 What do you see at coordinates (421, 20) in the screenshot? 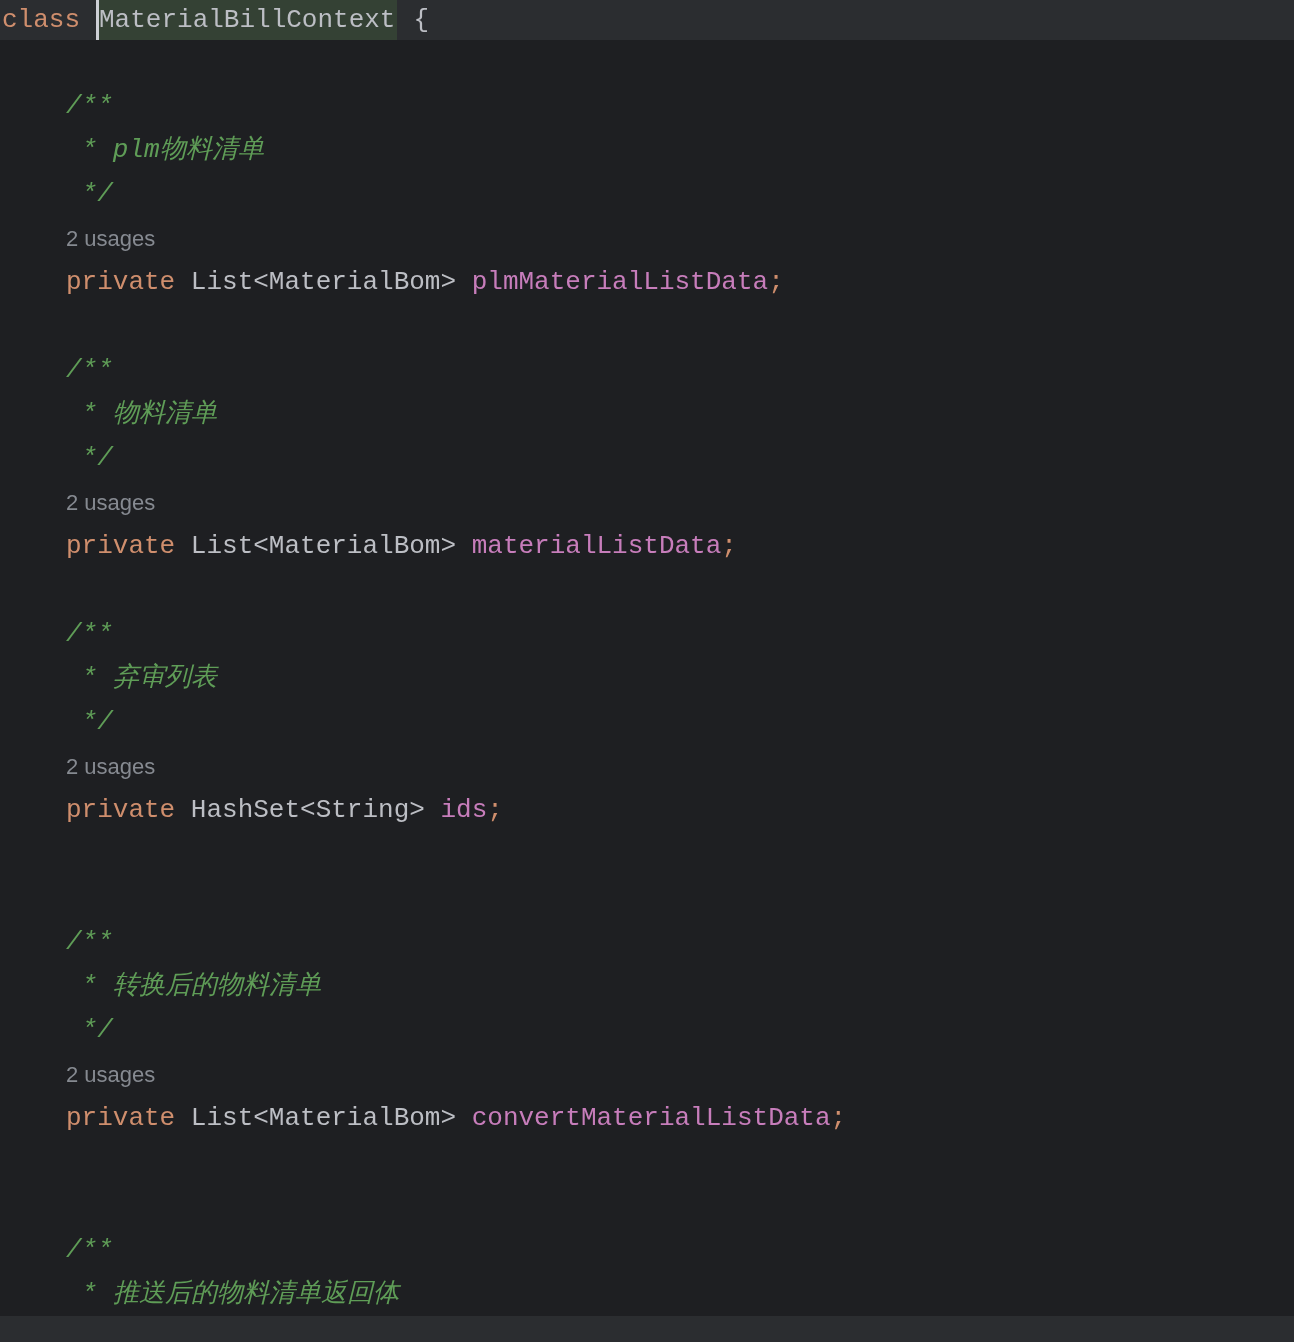
I see `code-brace: {` at bounding box center [421, 20].